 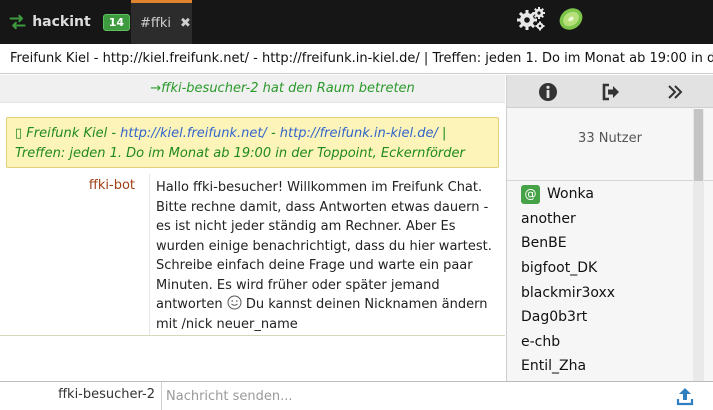 What do you see at coordinates (571, 18) in the screenshot?
I see `kiwi-logo-icon` at bounding box center [571, 18].